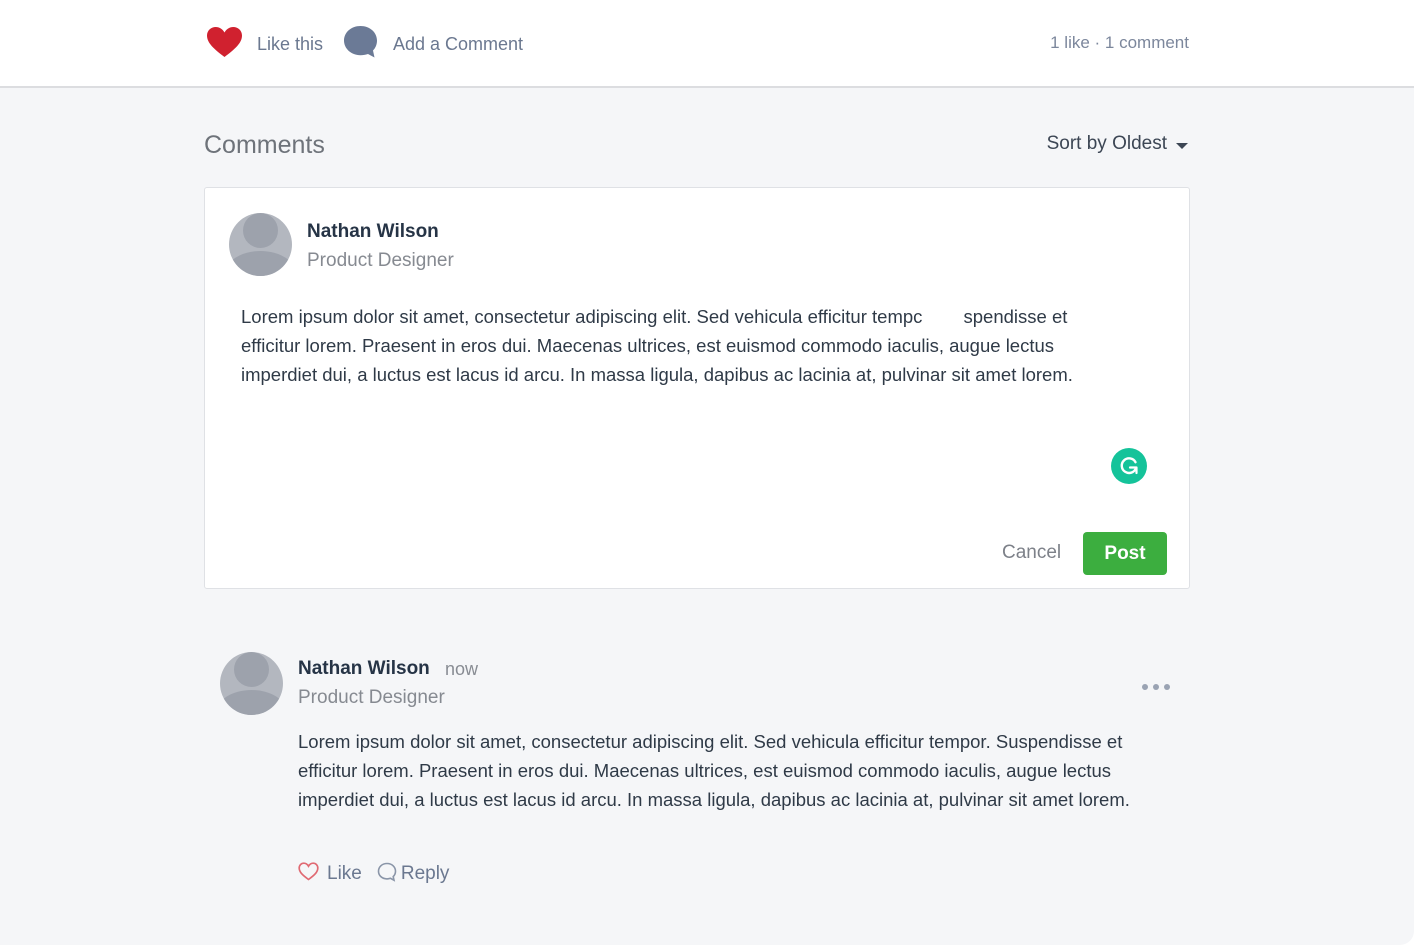 The width and height of the screenshot is (1414, 945). Describe the element at coordinates (1182, 145) in the screenshot. I see `caret-down-icon` at that location.